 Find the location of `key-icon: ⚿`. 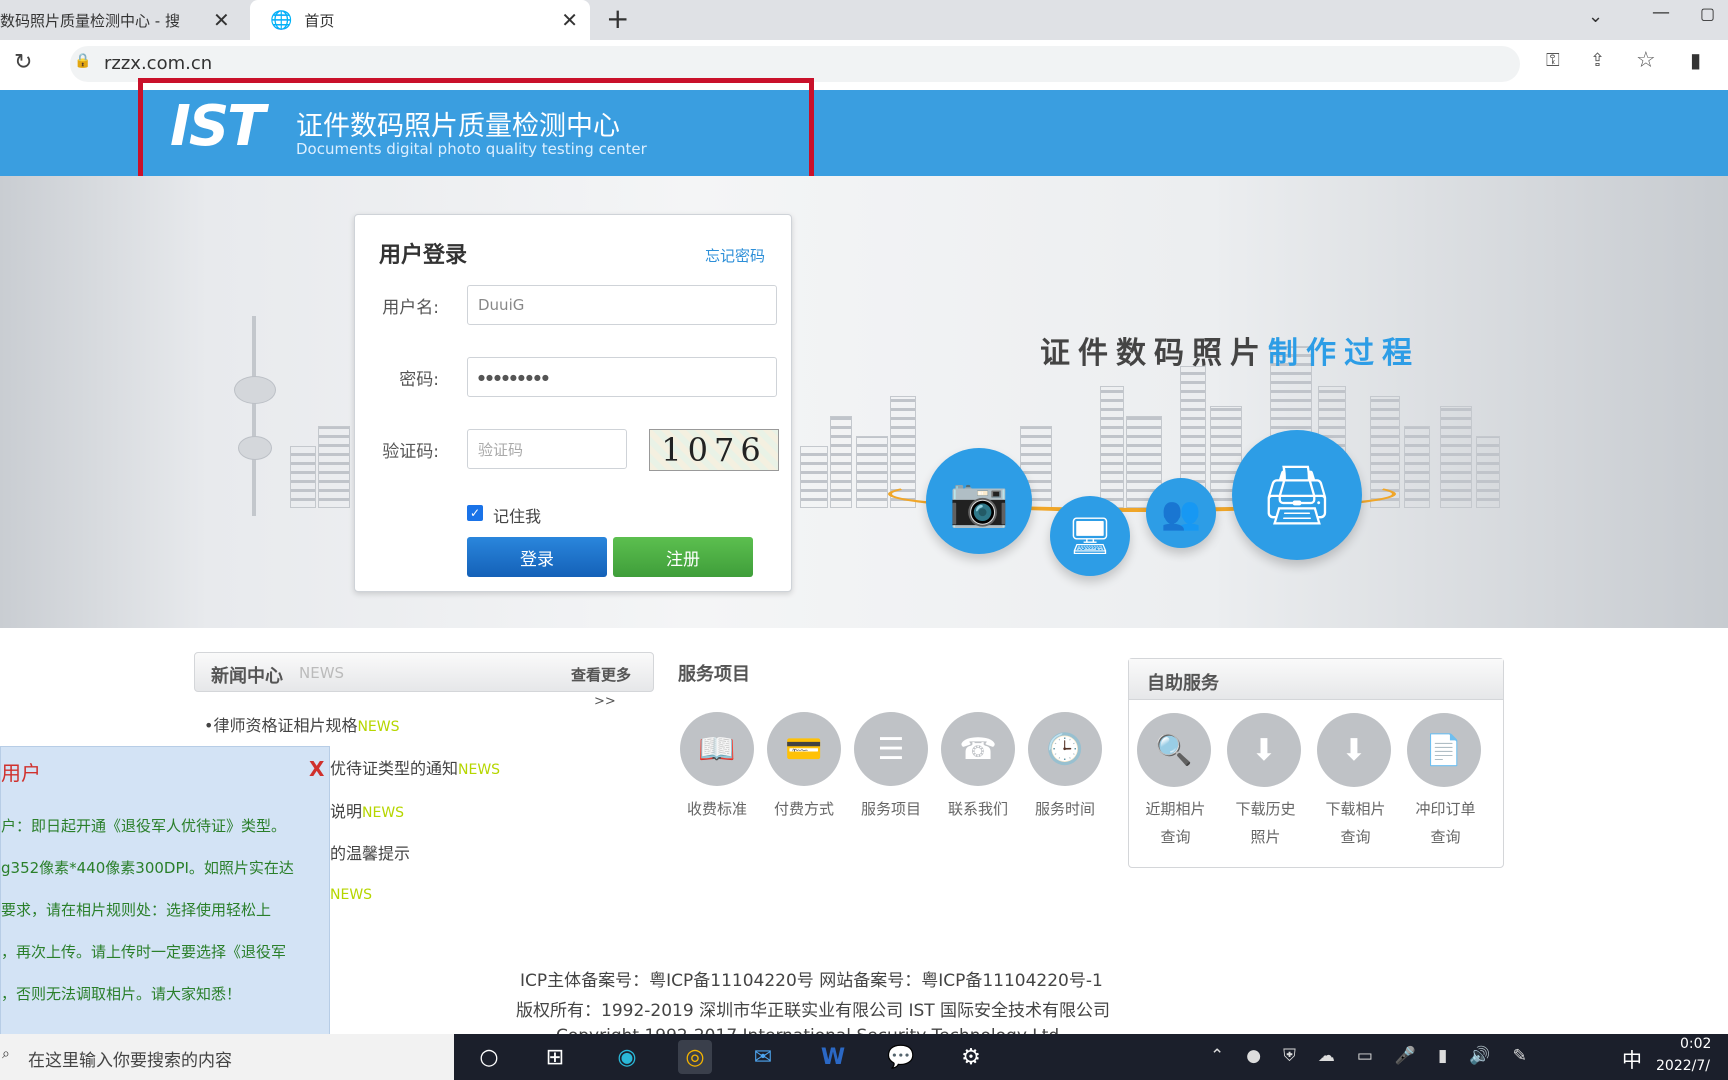

key-icon: ⚿ is located at coordinates (1553, 60).